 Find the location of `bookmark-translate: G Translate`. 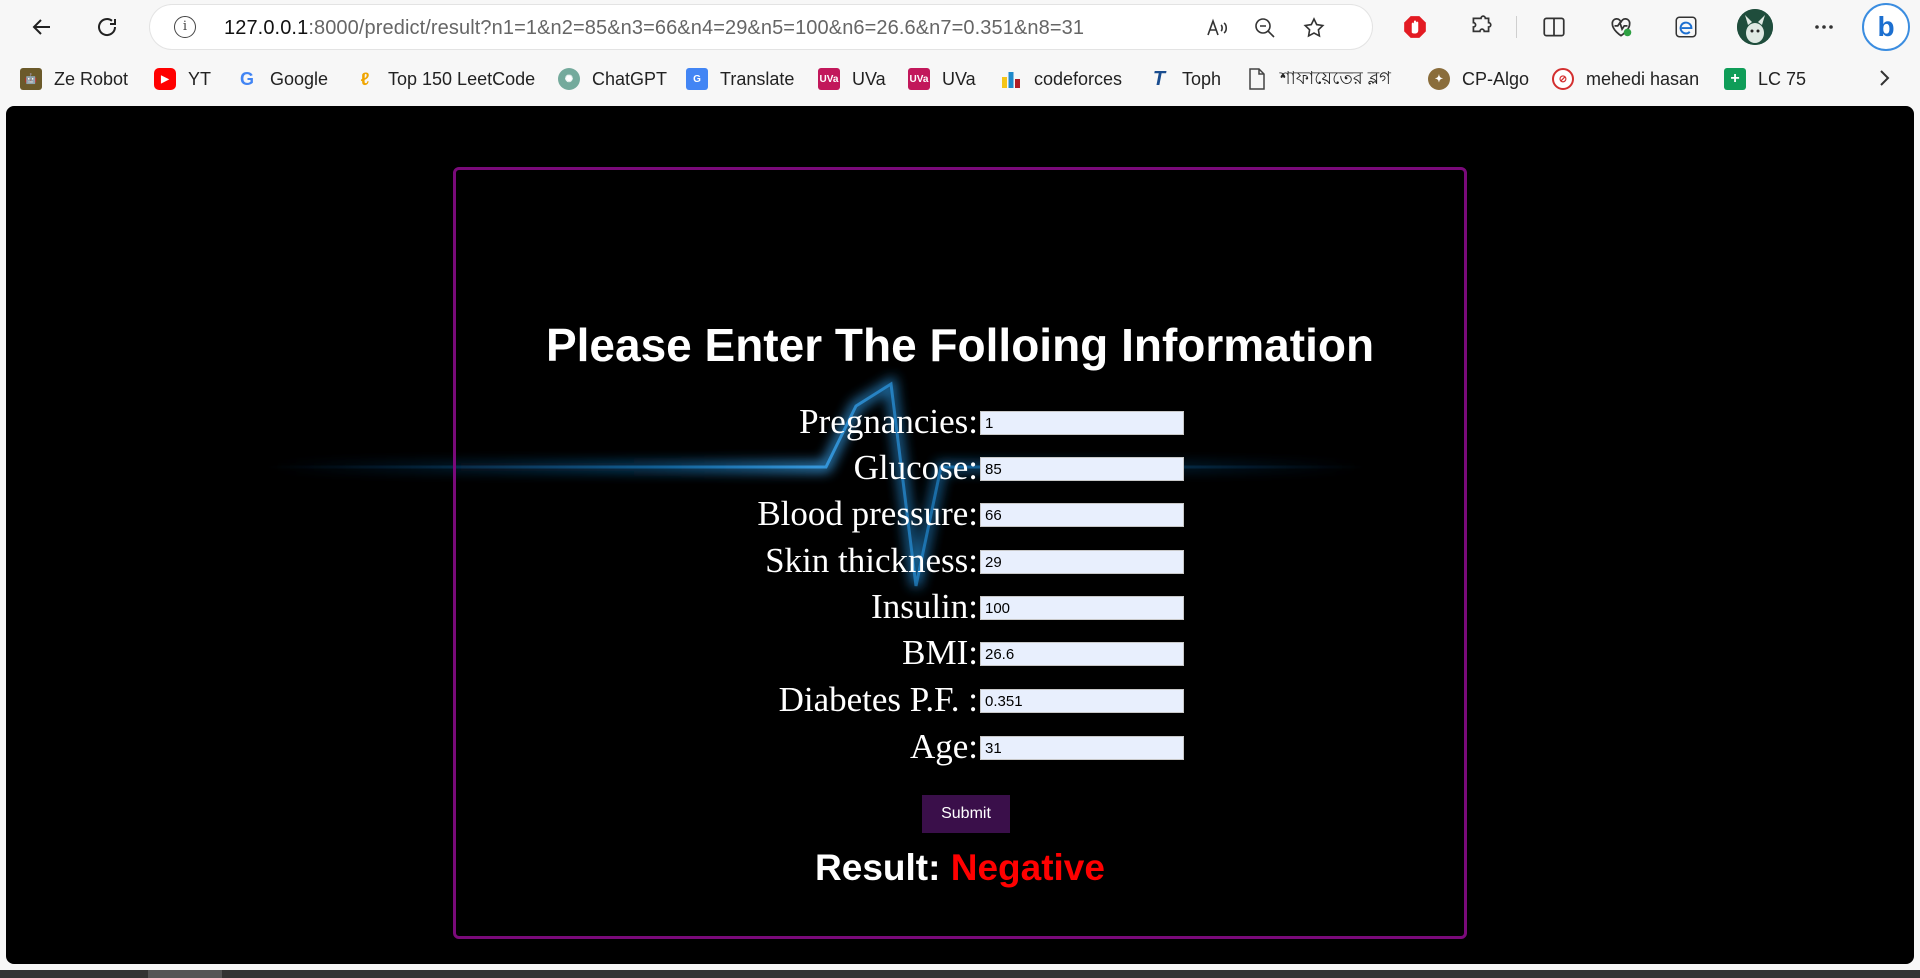

bookmark-translate: G Translate is located at coordinates (740, 79).